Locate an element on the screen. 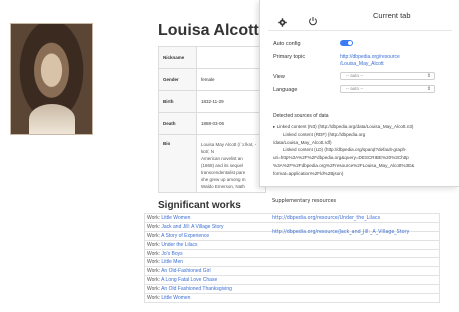 The image size is (459, 312). power-icon is located at coordinates (313, 19).